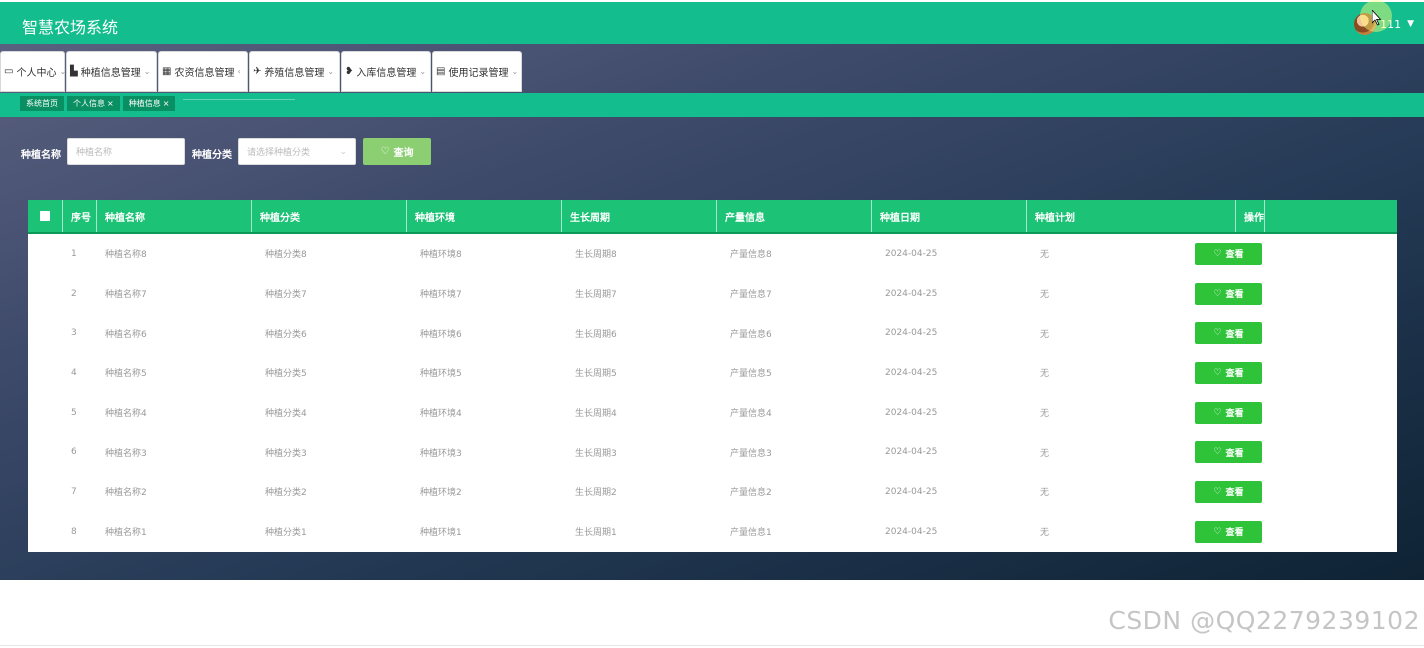 This screenshot has width=1424, height=648. Describe the element at coordinates (386, 71) in the screenshot. I see `menu-item-5: ❥ 入库信息管理 ⌄` at that location.